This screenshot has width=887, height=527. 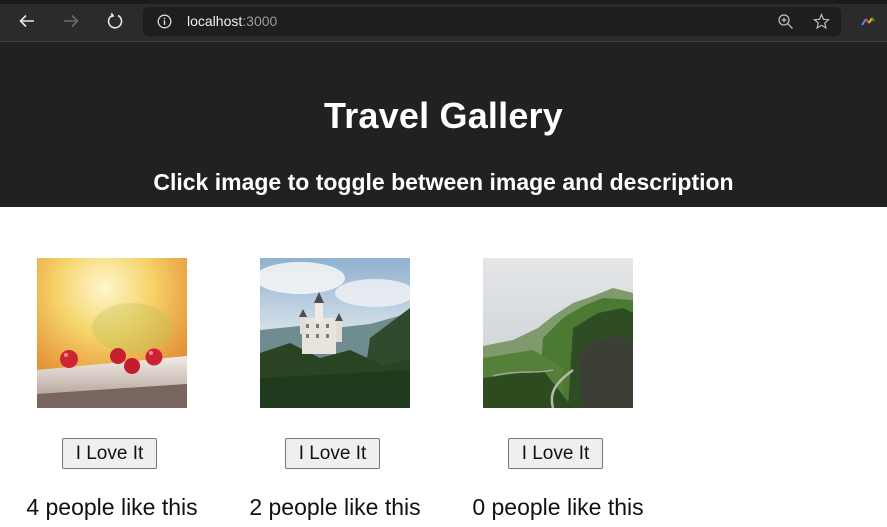 I want to click on green-hills-photo, so click(x=558, y=333).